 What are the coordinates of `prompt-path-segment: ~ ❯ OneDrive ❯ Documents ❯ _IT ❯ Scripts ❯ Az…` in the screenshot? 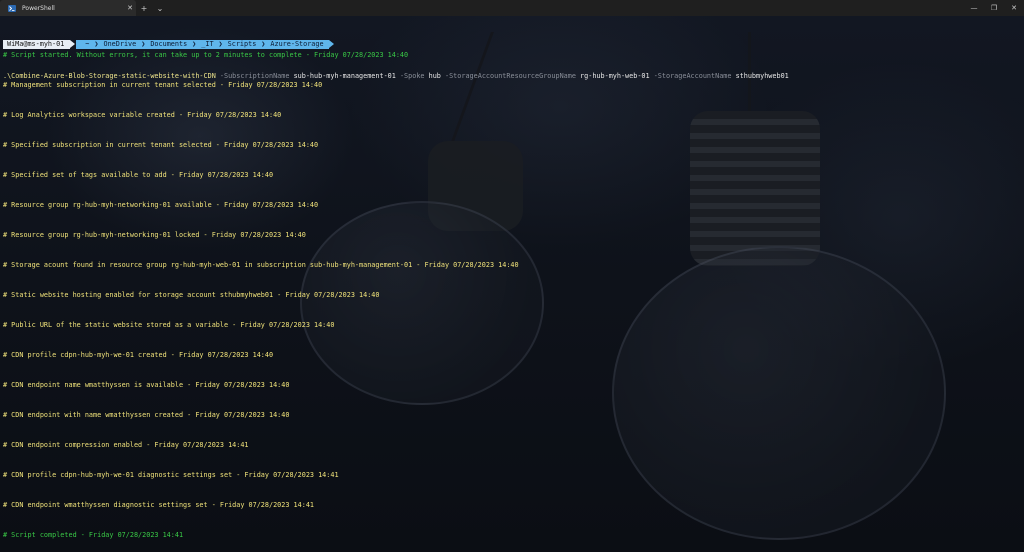 It's located at (205, 44).